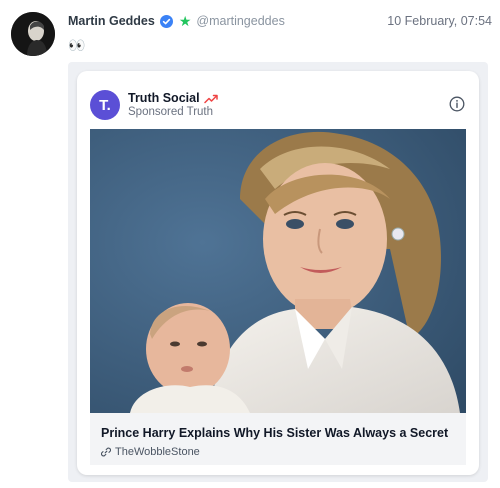  I want to click on ad-source: TheWobbleStone, so click(157, 452).